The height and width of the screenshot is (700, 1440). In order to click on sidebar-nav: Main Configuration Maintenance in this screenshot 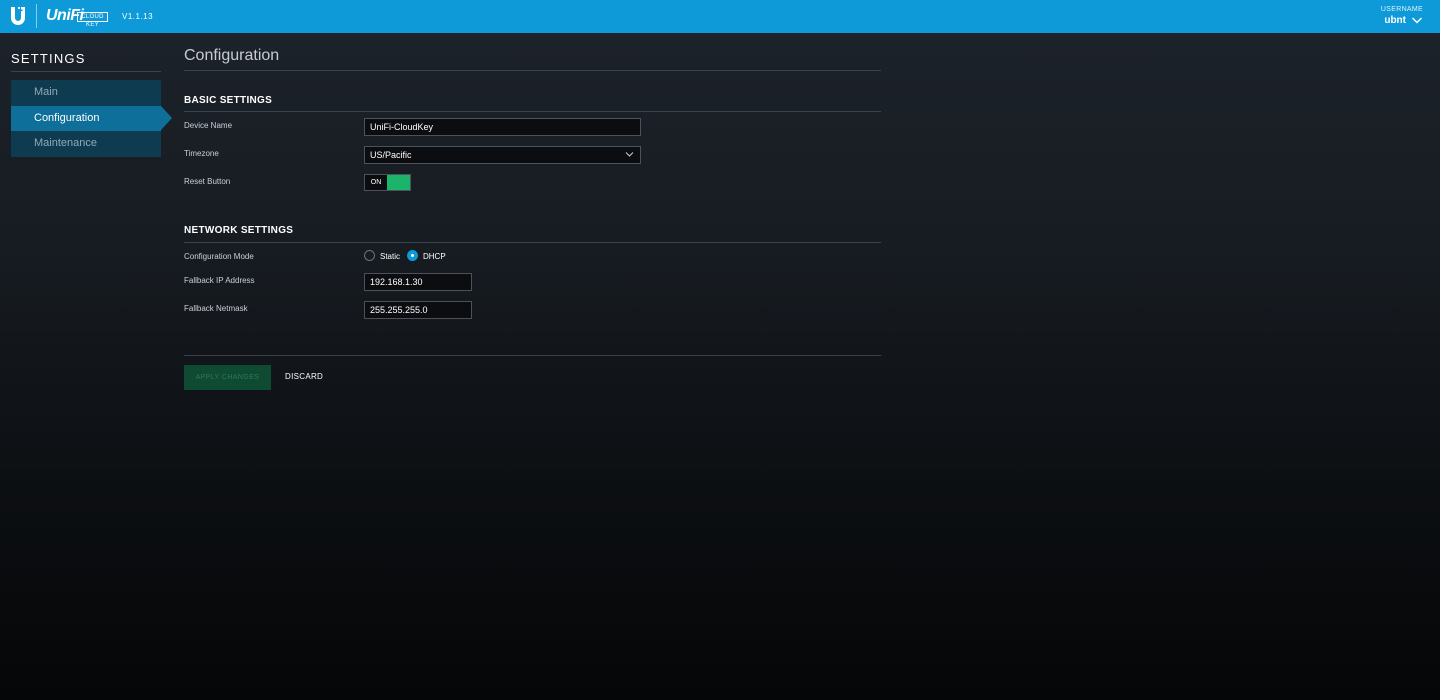, I will do `click(91, 118)`.